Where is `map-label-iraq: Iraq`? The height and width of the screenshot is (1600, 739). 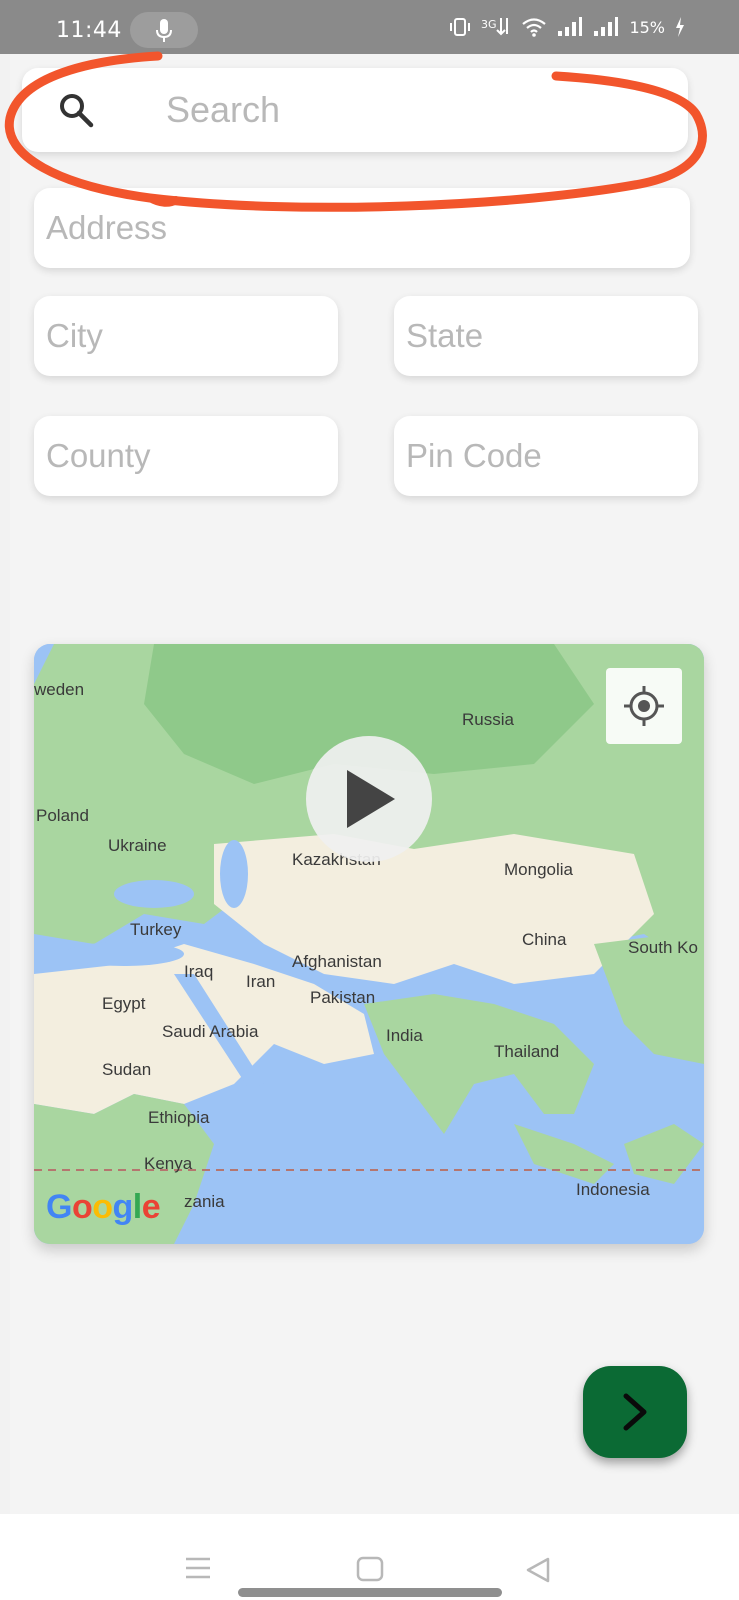
map-label-iraq: Iraq is located at coordinates (199, 971).